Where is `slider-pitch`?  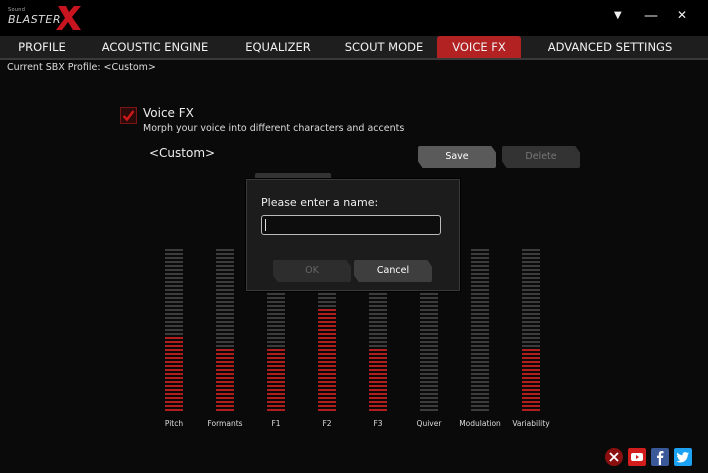 slider-pitch is located at coordinates (174, 331).